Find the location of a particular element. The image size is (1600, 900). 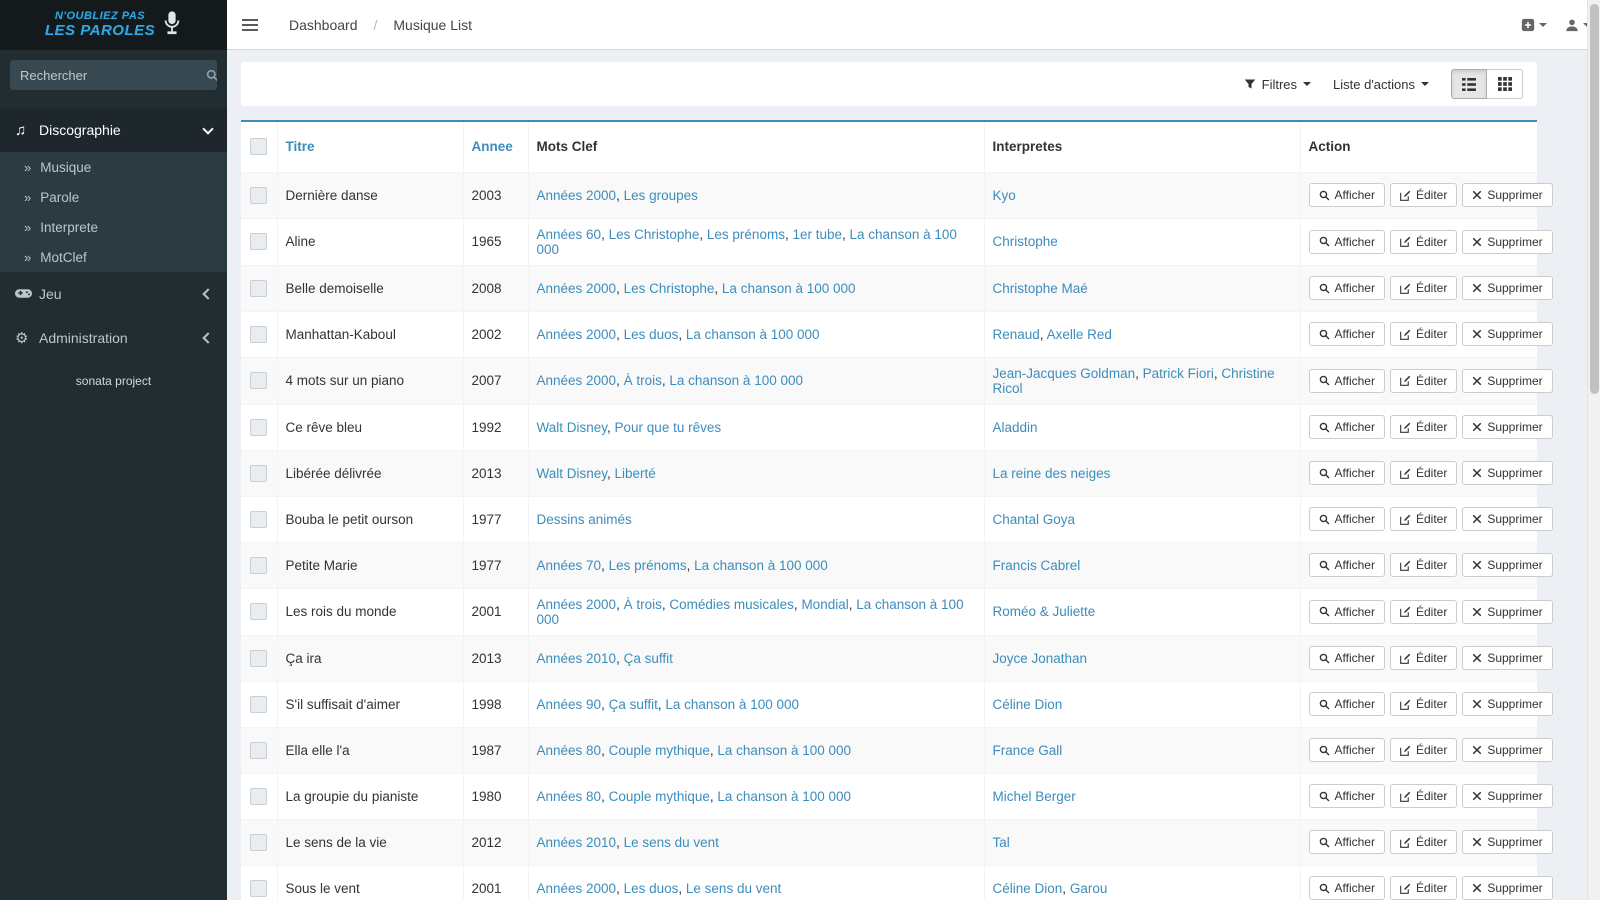

motclef-link: Liberté is located at coordinates (635, 473).